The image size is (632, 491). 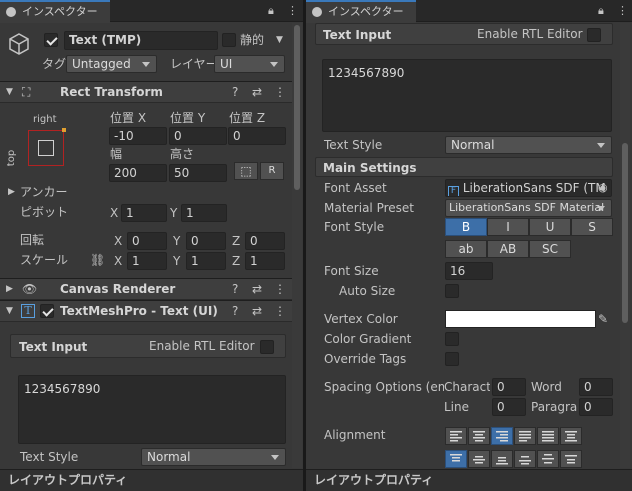 What do you see at coordinates (509, 387) in the screenshot?
I see `character-spacing-field: 0` at bounding box center [509, 387].